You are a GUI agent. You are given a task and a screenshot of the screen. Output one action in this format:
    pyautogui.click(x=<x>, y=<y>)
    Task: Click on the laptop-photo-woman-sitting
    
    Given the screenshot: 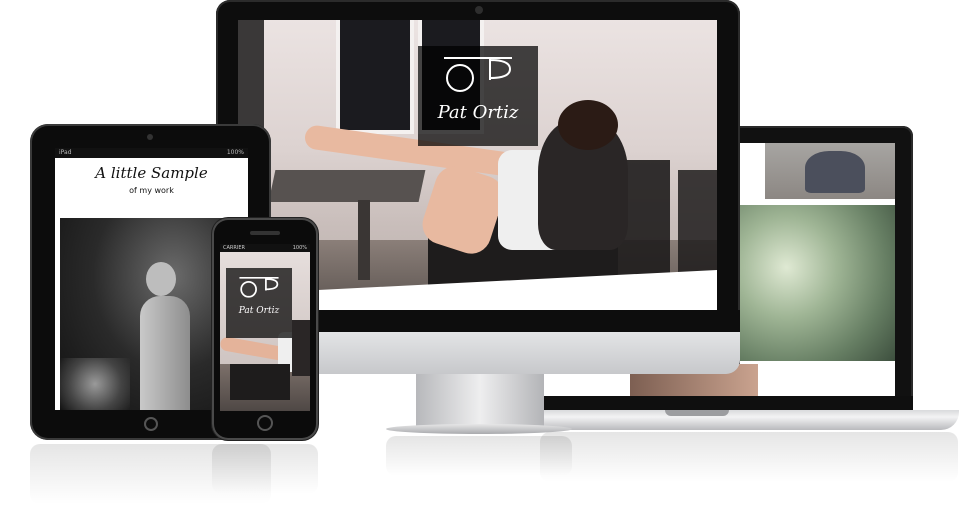 What is the action you would take?
    pyautogui.click(x=830, y=171)
    